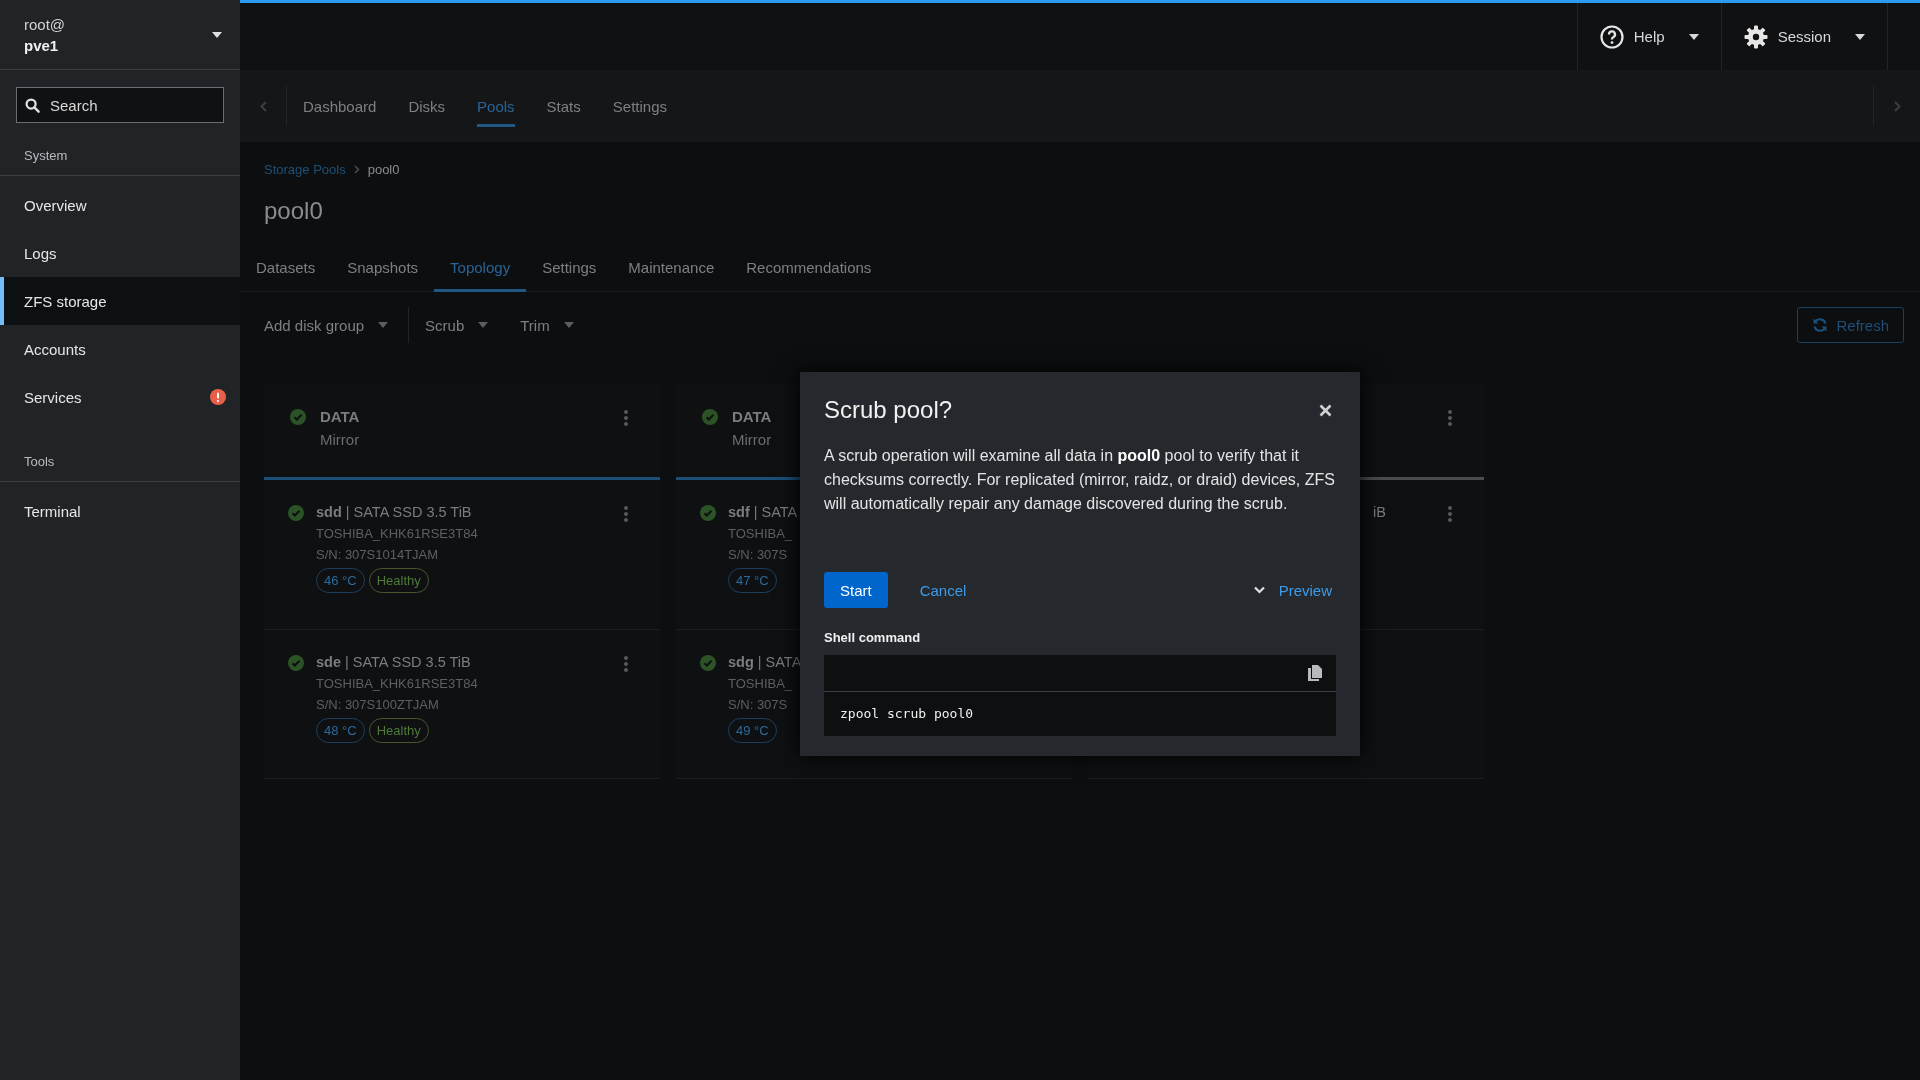 The width and height of the screenshot is (1920, 1080). What do you see at coordinates (120, 105) in the screenshot?
I see `search-field: Search` at bounding box center [120, 105].